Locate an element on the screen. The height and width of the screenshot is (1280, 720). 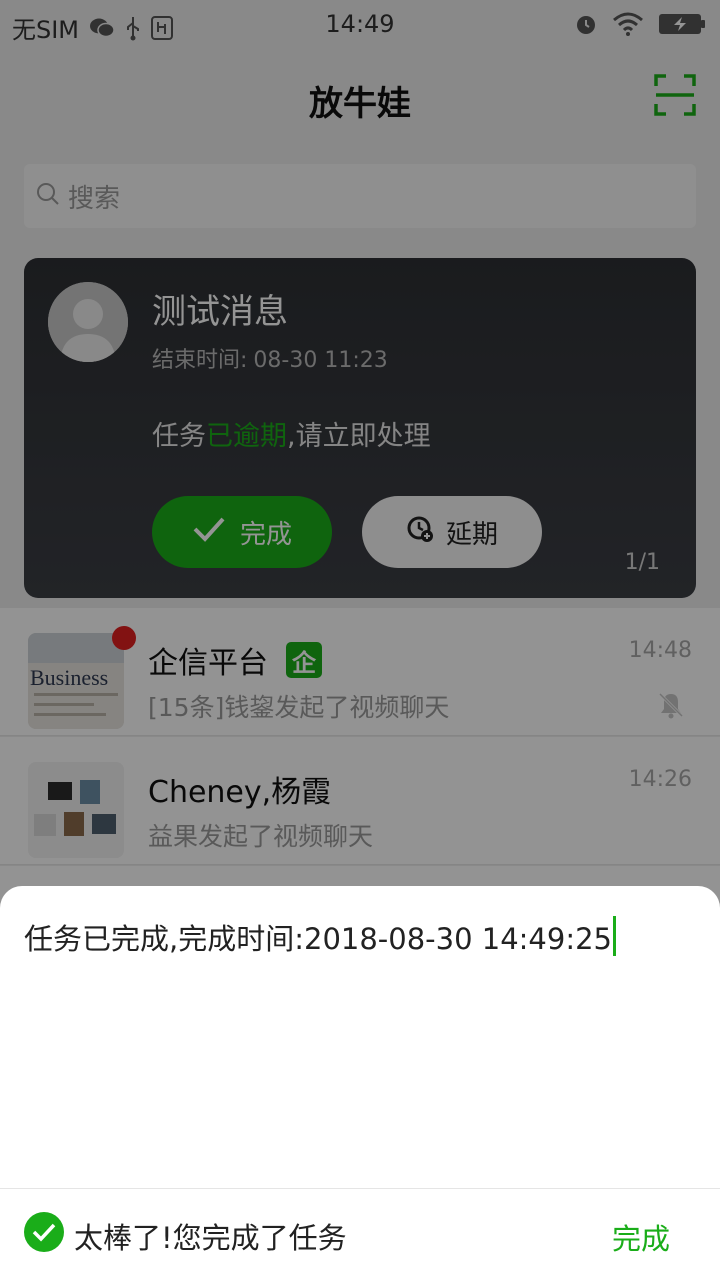
divider is located at coordinates (360, 1188).